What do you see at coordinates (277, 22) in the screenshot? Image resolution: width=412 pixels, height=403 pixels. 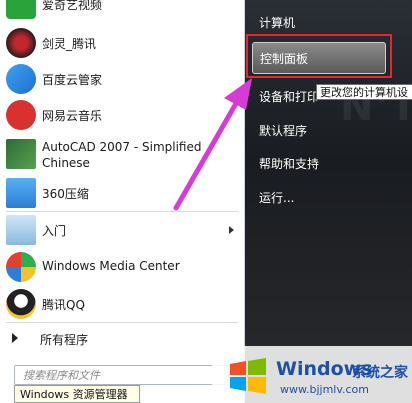 I see `computer-link: 计算机` at bounding box center [277, 22].